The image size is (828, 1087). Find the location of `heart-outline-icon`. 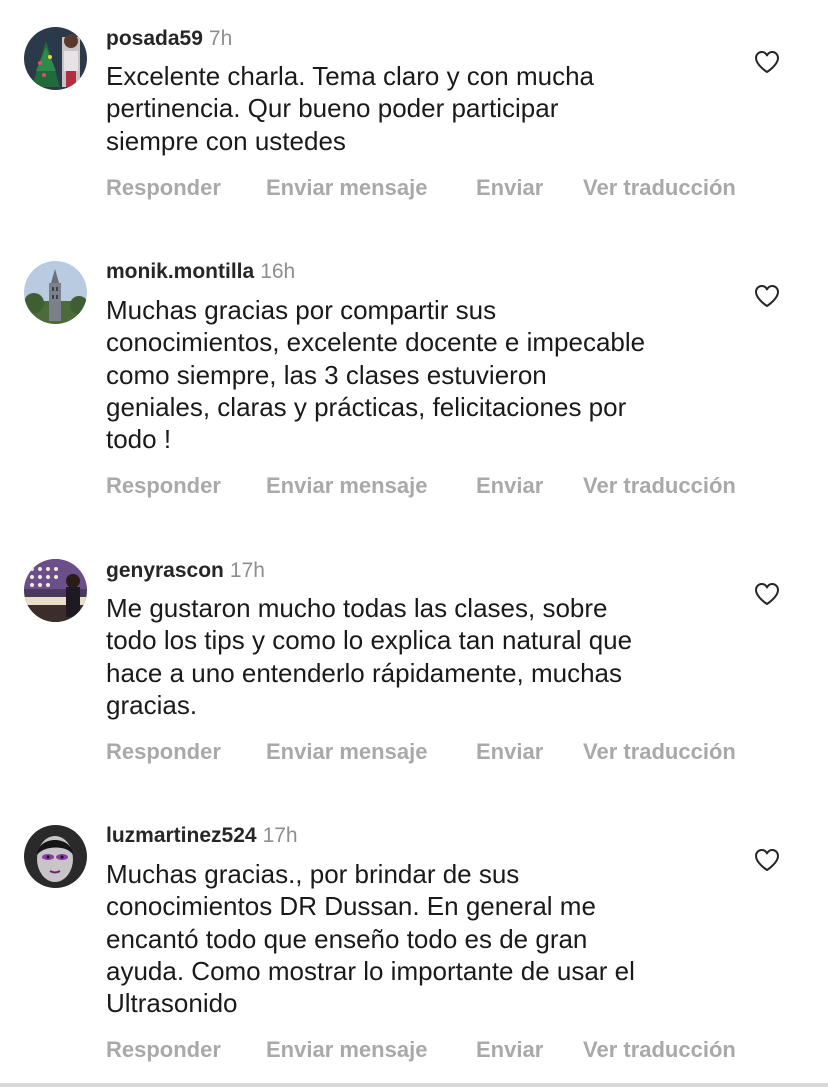

heart-outline-icon is located at coordinates (767, 860).